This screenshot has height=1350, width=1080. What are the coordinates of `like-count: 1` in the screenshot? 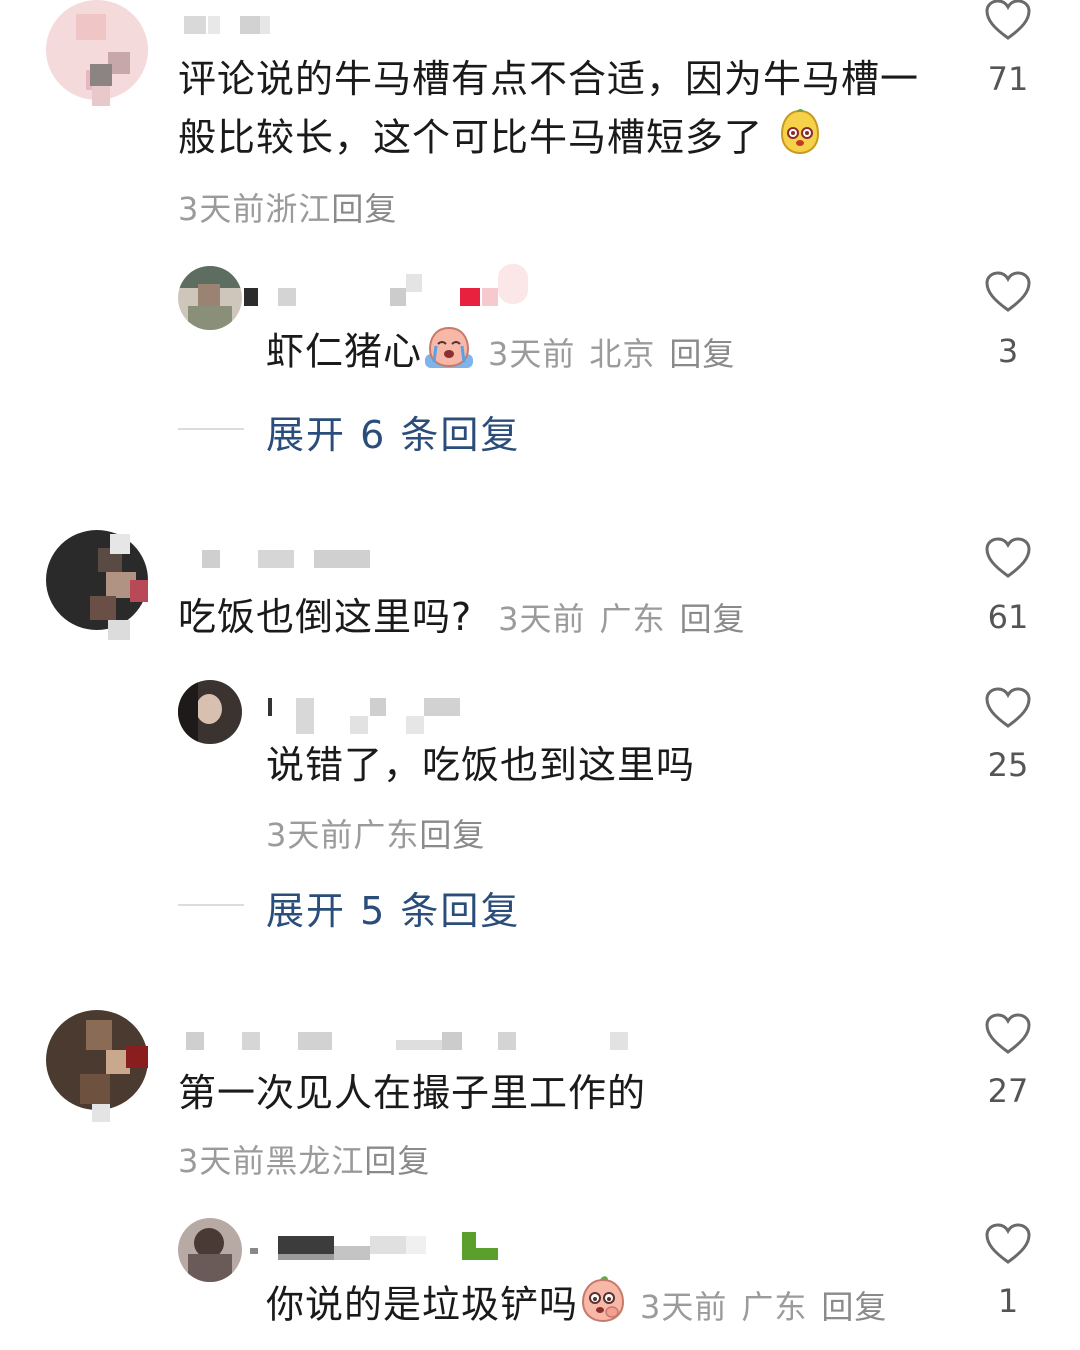 It's located at (1008, 1301).